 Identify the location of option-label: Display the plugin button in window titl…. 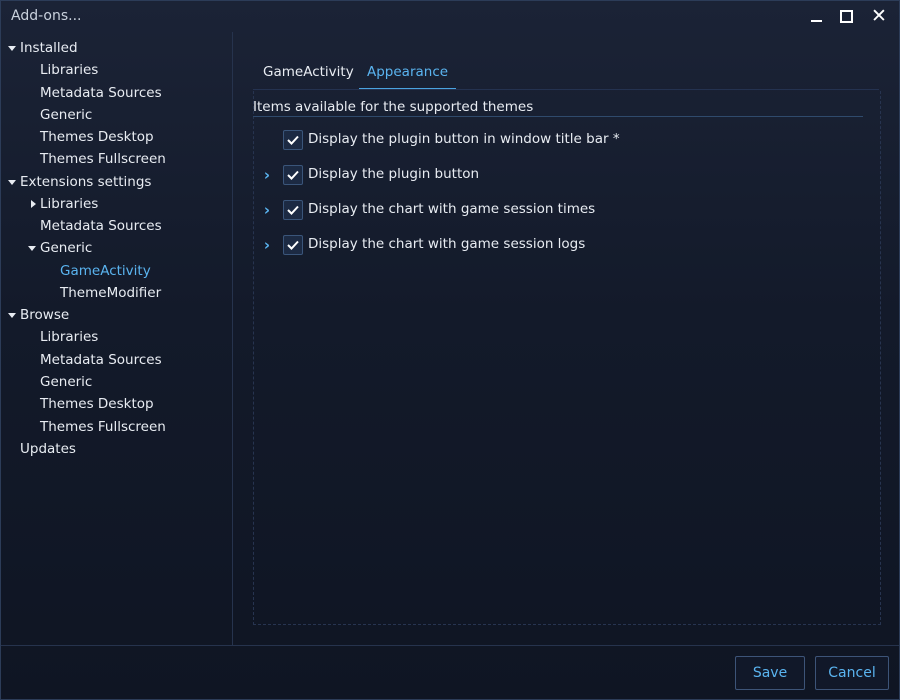
(464, 139).